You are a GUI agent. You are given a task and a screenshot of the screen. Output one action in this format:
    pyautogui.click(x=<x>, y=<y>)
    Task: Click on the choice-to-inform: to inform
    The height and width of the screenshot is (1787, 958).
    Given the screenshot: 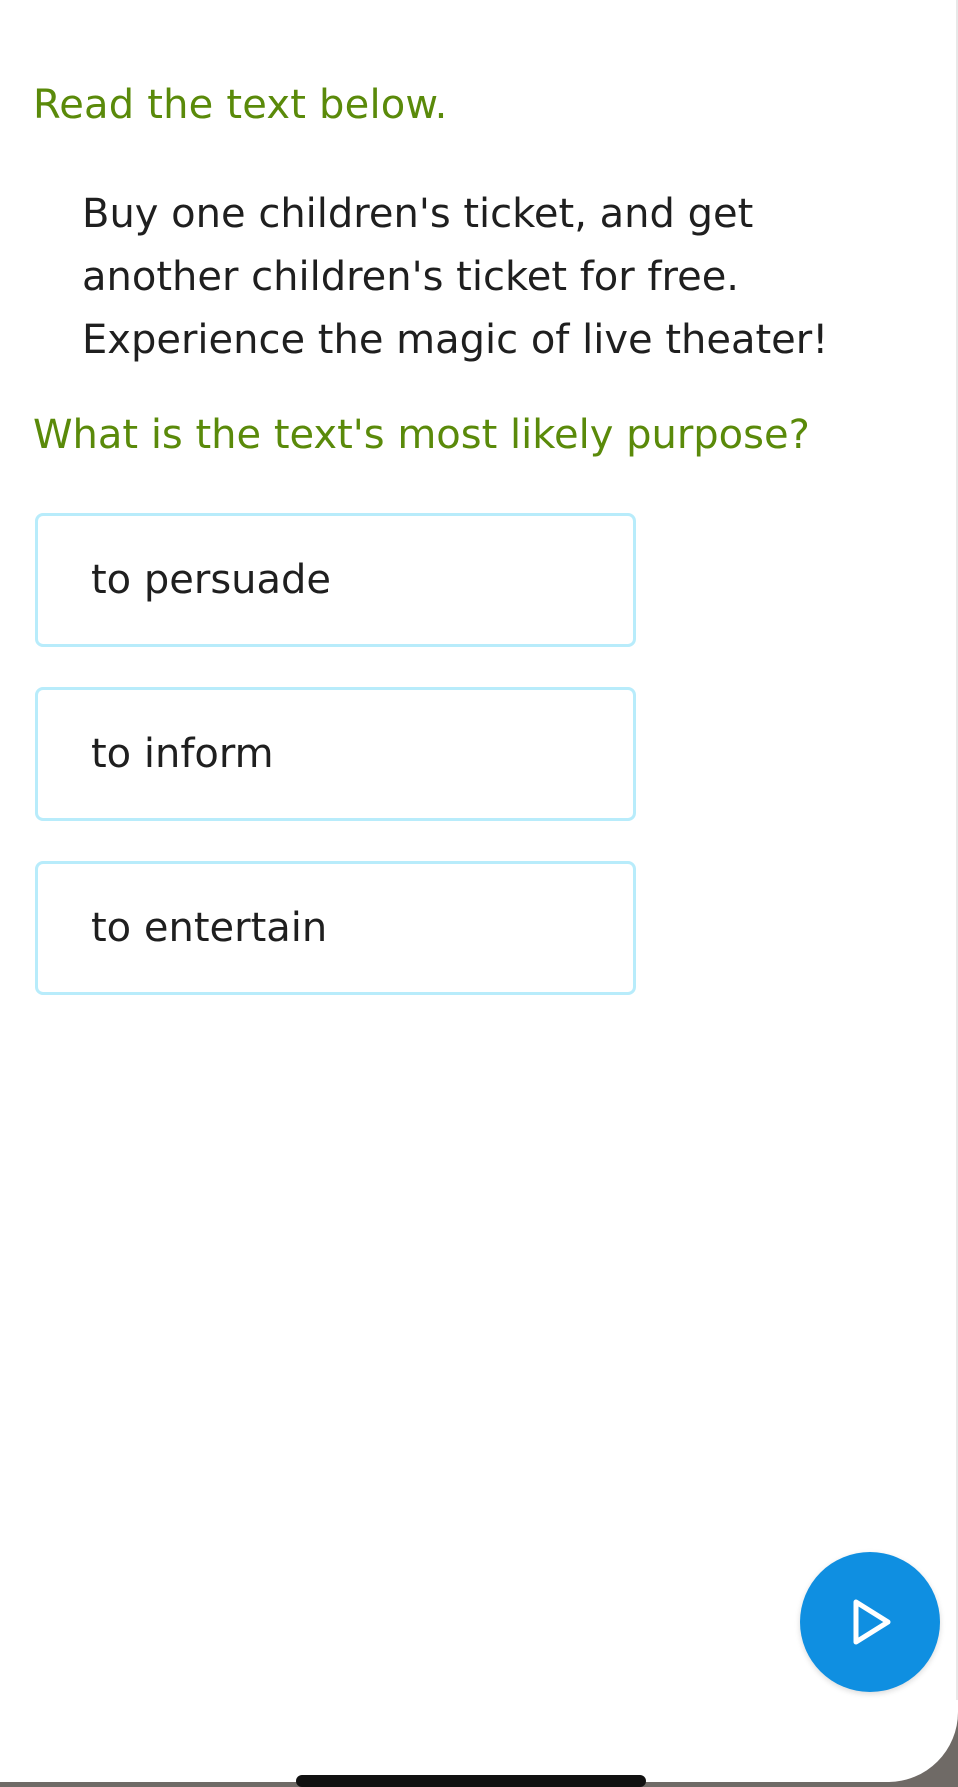 What is the action you would take?
    pyautogui.click(x=335, y=754)
    